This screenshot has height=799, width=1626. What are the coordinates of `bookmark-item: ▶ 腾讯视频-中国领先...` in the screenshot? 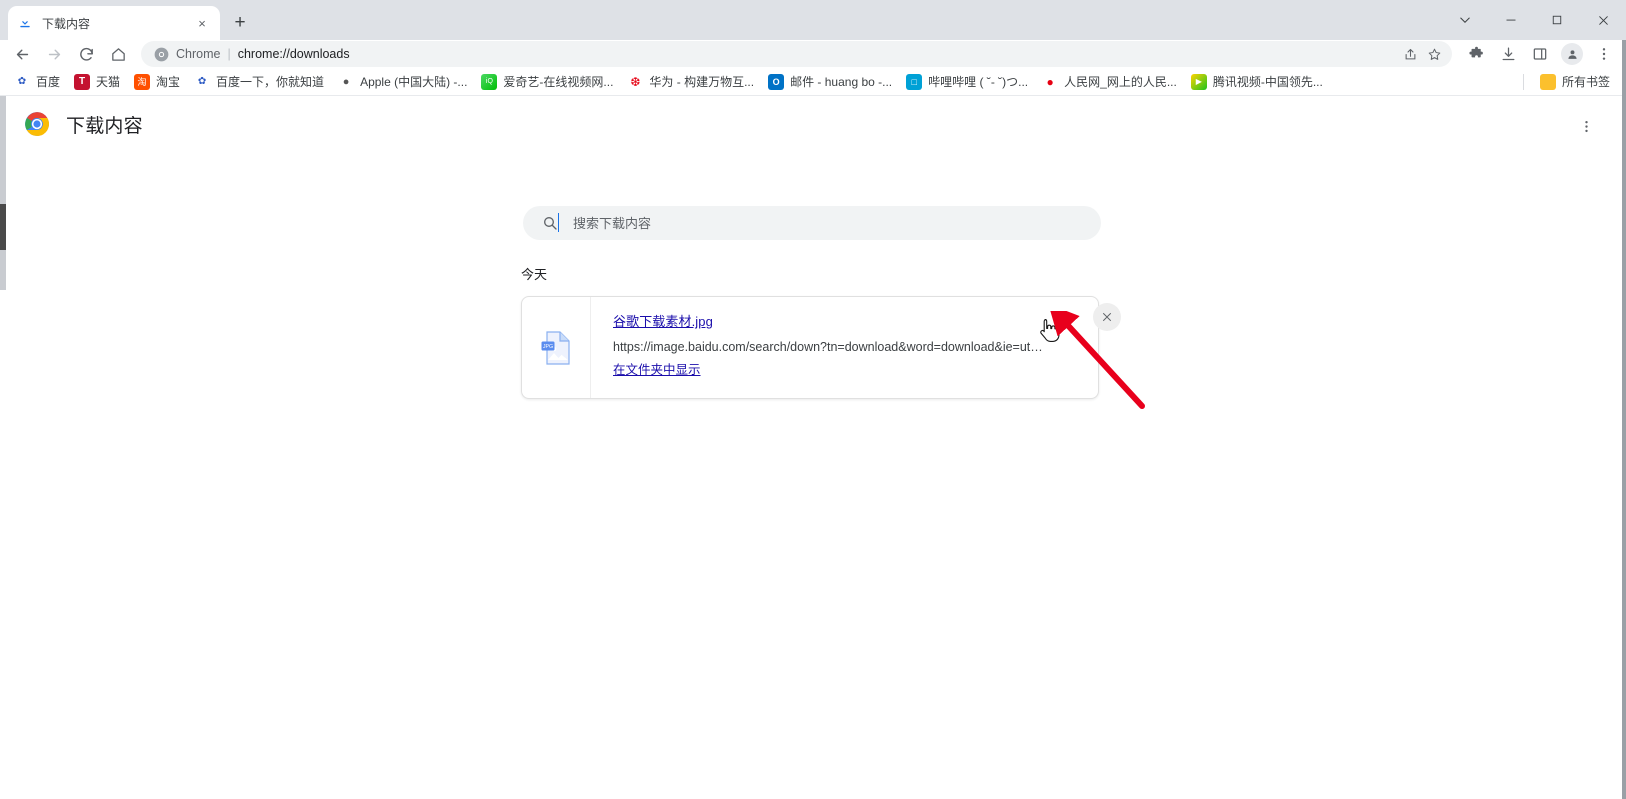 It's located at (1257, 82).